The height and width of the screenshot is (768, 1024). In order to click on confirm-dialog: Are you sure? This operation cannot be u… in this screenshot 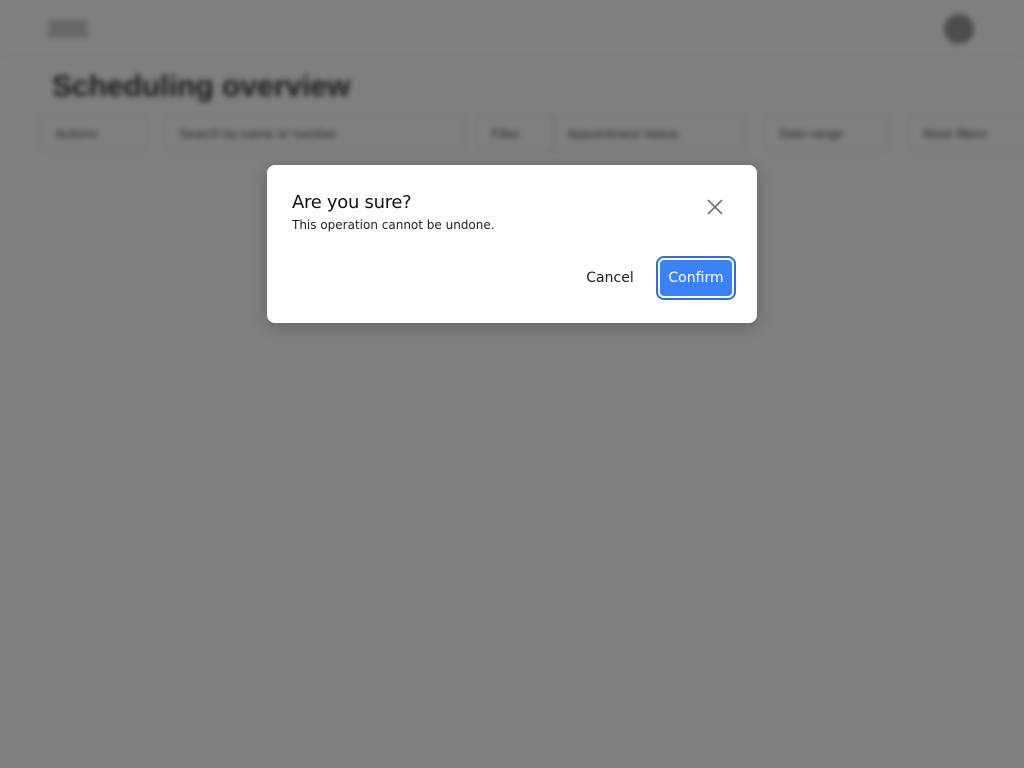, I will do `click(512, 244)`.